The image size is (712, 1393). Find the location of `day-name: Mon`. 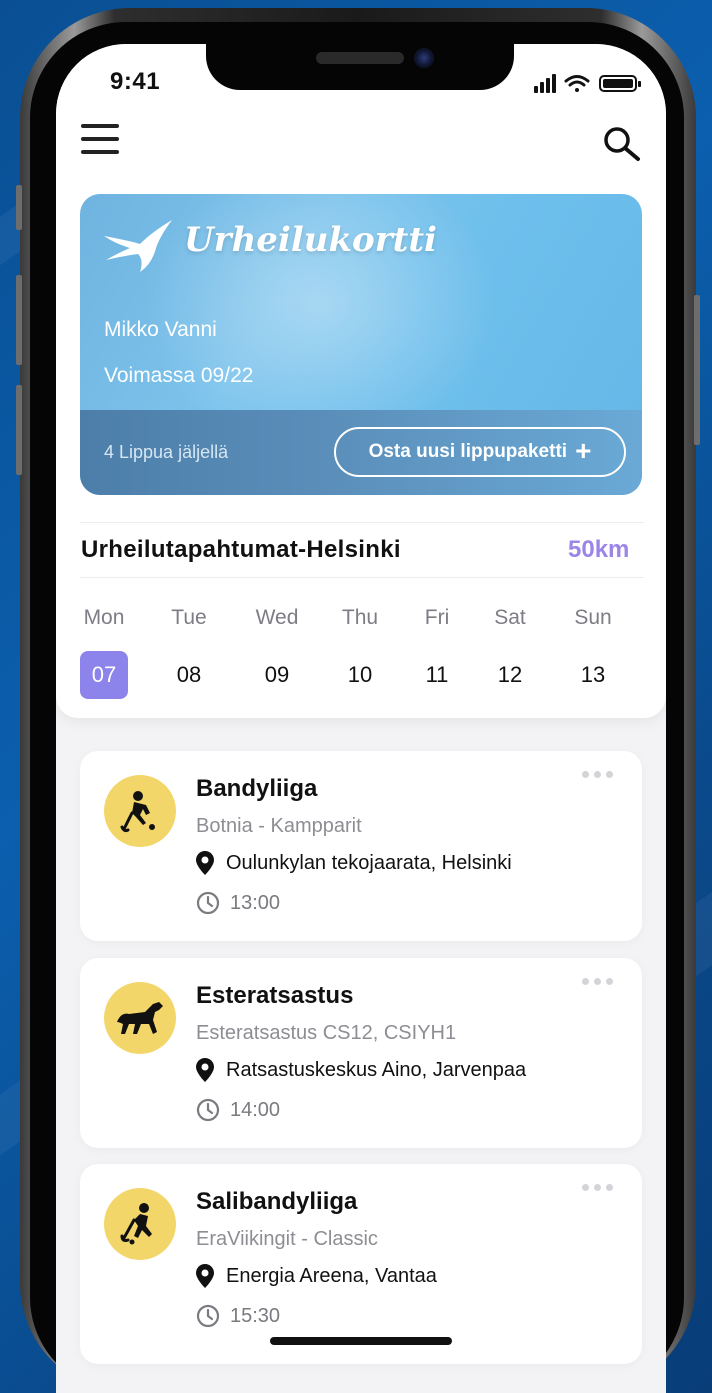

day-name: Mon is located at coordinates (104, 617).